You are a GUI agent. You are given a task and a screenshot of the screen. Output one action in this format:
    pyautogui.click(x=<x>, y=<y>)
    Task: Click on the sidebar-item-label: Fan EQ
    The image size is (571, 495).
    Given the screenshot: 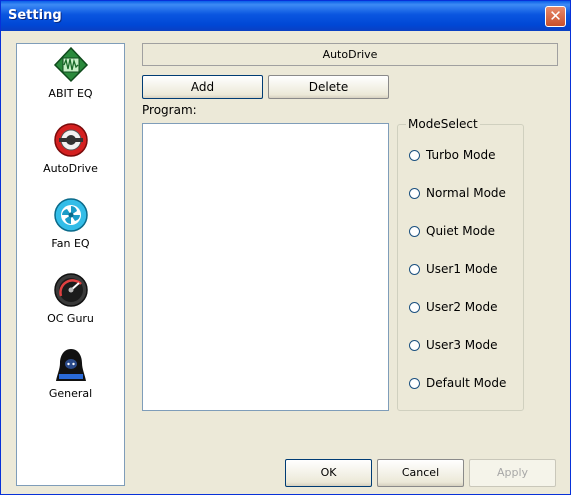 What is the action you would take?
    pyautogui.click(x=70, y=243)
    